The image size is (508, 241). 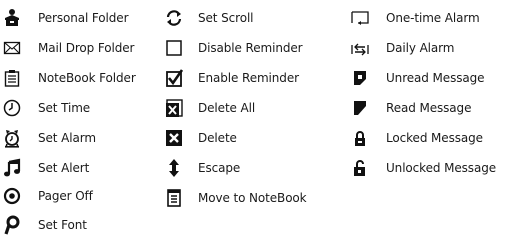 I want to click on legend-label: Set Font, so click(x=62, y=225).